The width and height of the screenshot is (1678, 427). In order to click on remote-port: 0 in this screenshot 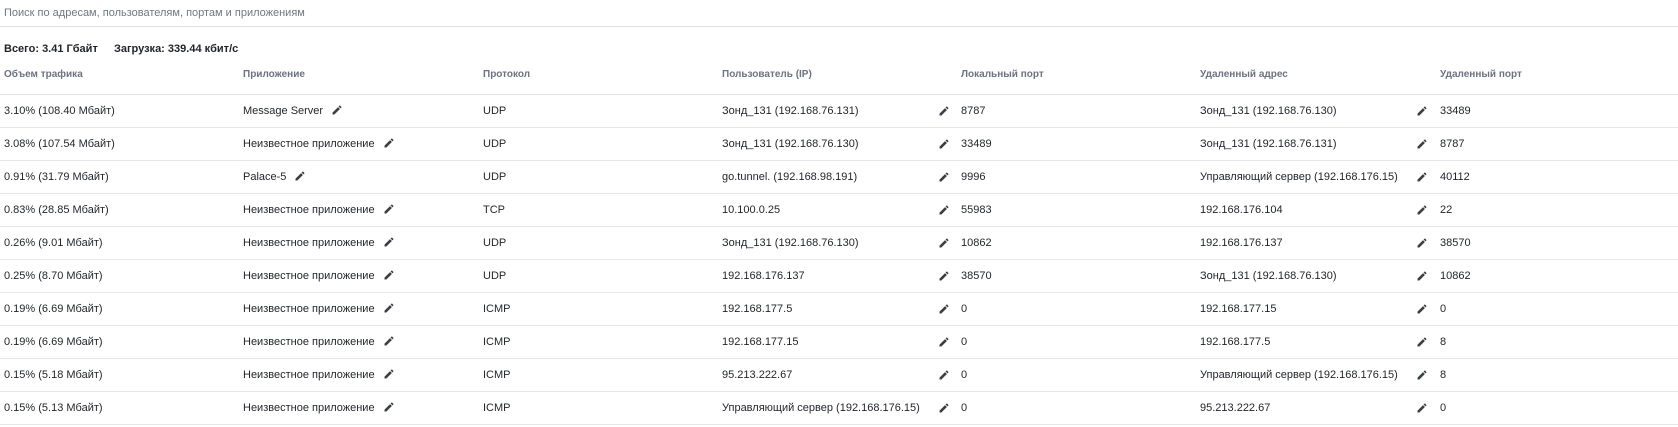, I will do `click(1443, 408)`.